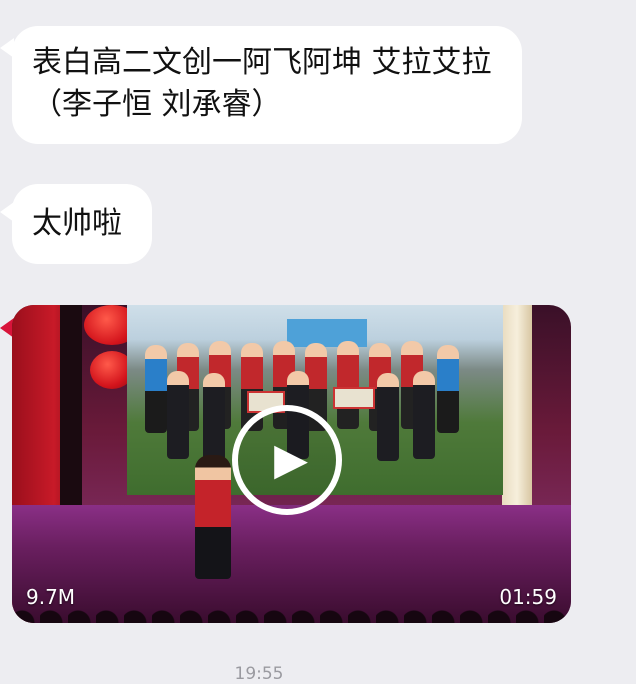 Image resolution: width=636 pixels, height=684 pixels. Describe the element at coordinates (77, 223) in the screenshot. I see `message-text: 太帅啦` at that location.